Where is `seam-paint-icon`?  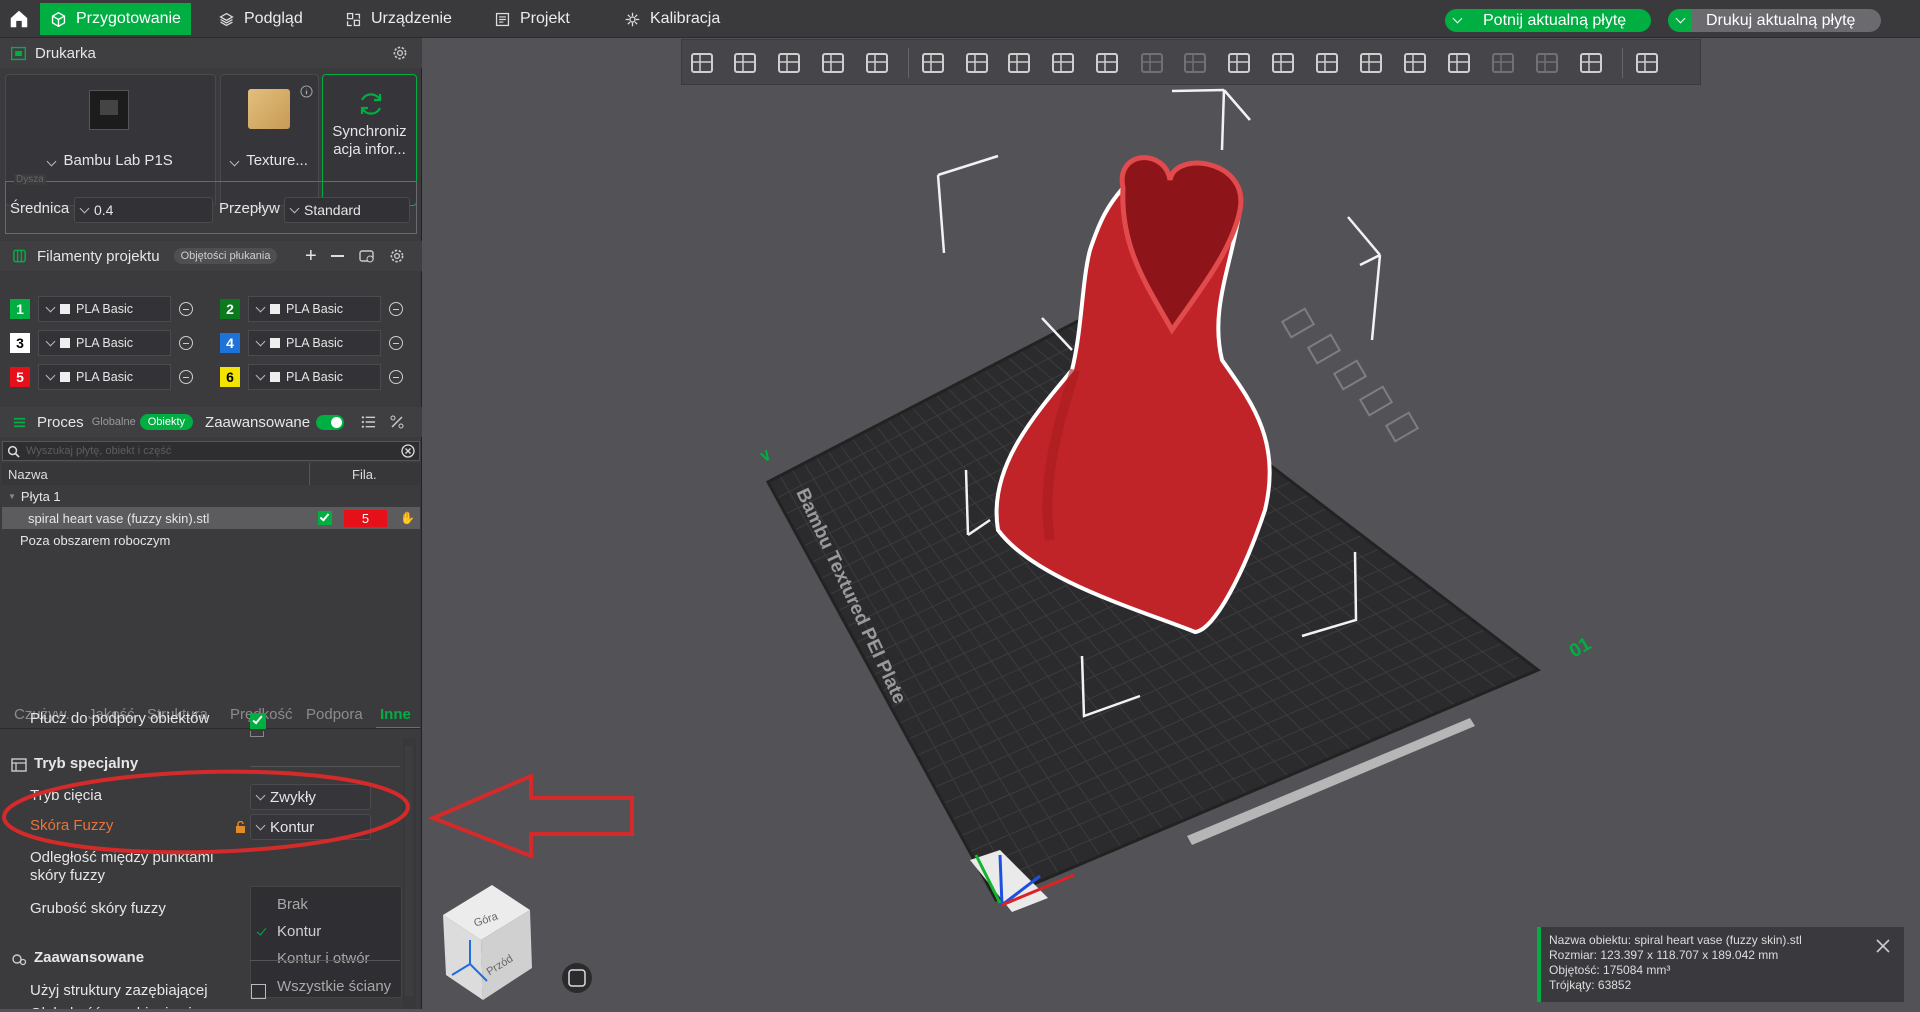
seam-paint-icon is located at coordinates (1548, 64).